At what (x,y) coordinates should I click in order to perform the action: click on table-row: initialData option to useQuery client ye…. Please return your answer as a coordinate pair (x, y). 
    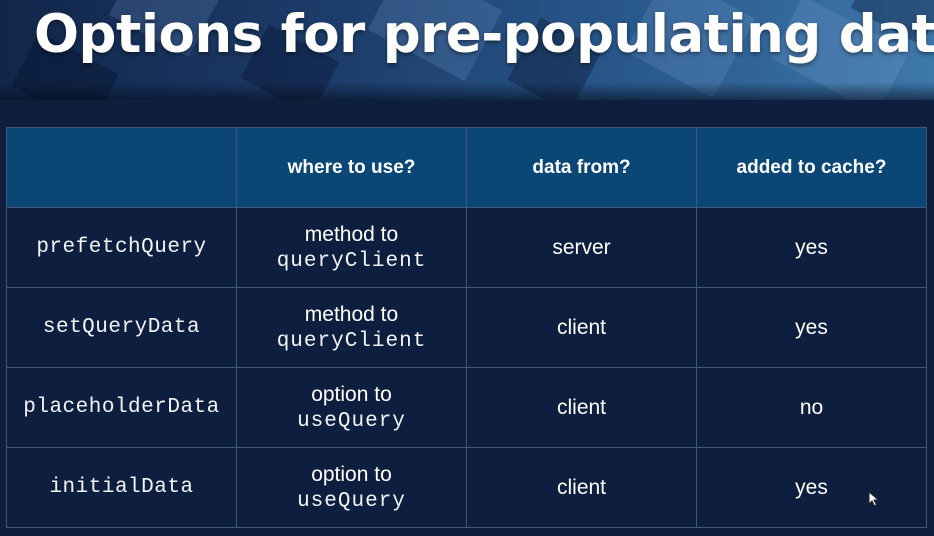
    Looking at the image, I should click on (466, 487).